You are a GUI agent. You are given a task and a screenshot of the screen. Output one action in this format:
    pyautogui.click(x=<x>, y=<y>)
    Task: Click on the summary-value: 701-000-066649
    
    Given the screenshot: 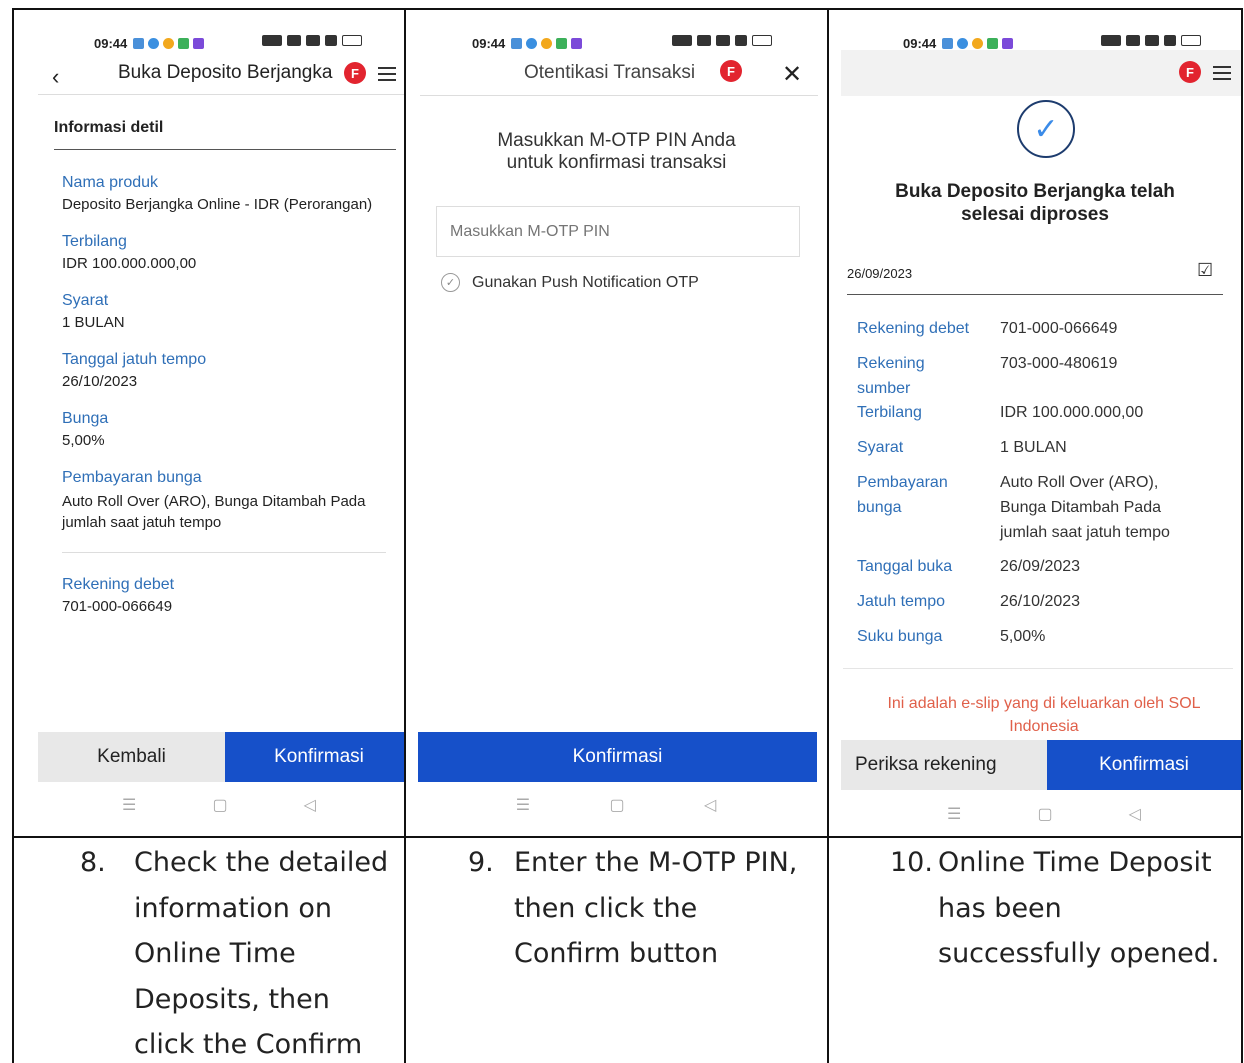 What is the action you would take?
    pyautogui.click(x=1059, y=328)
    